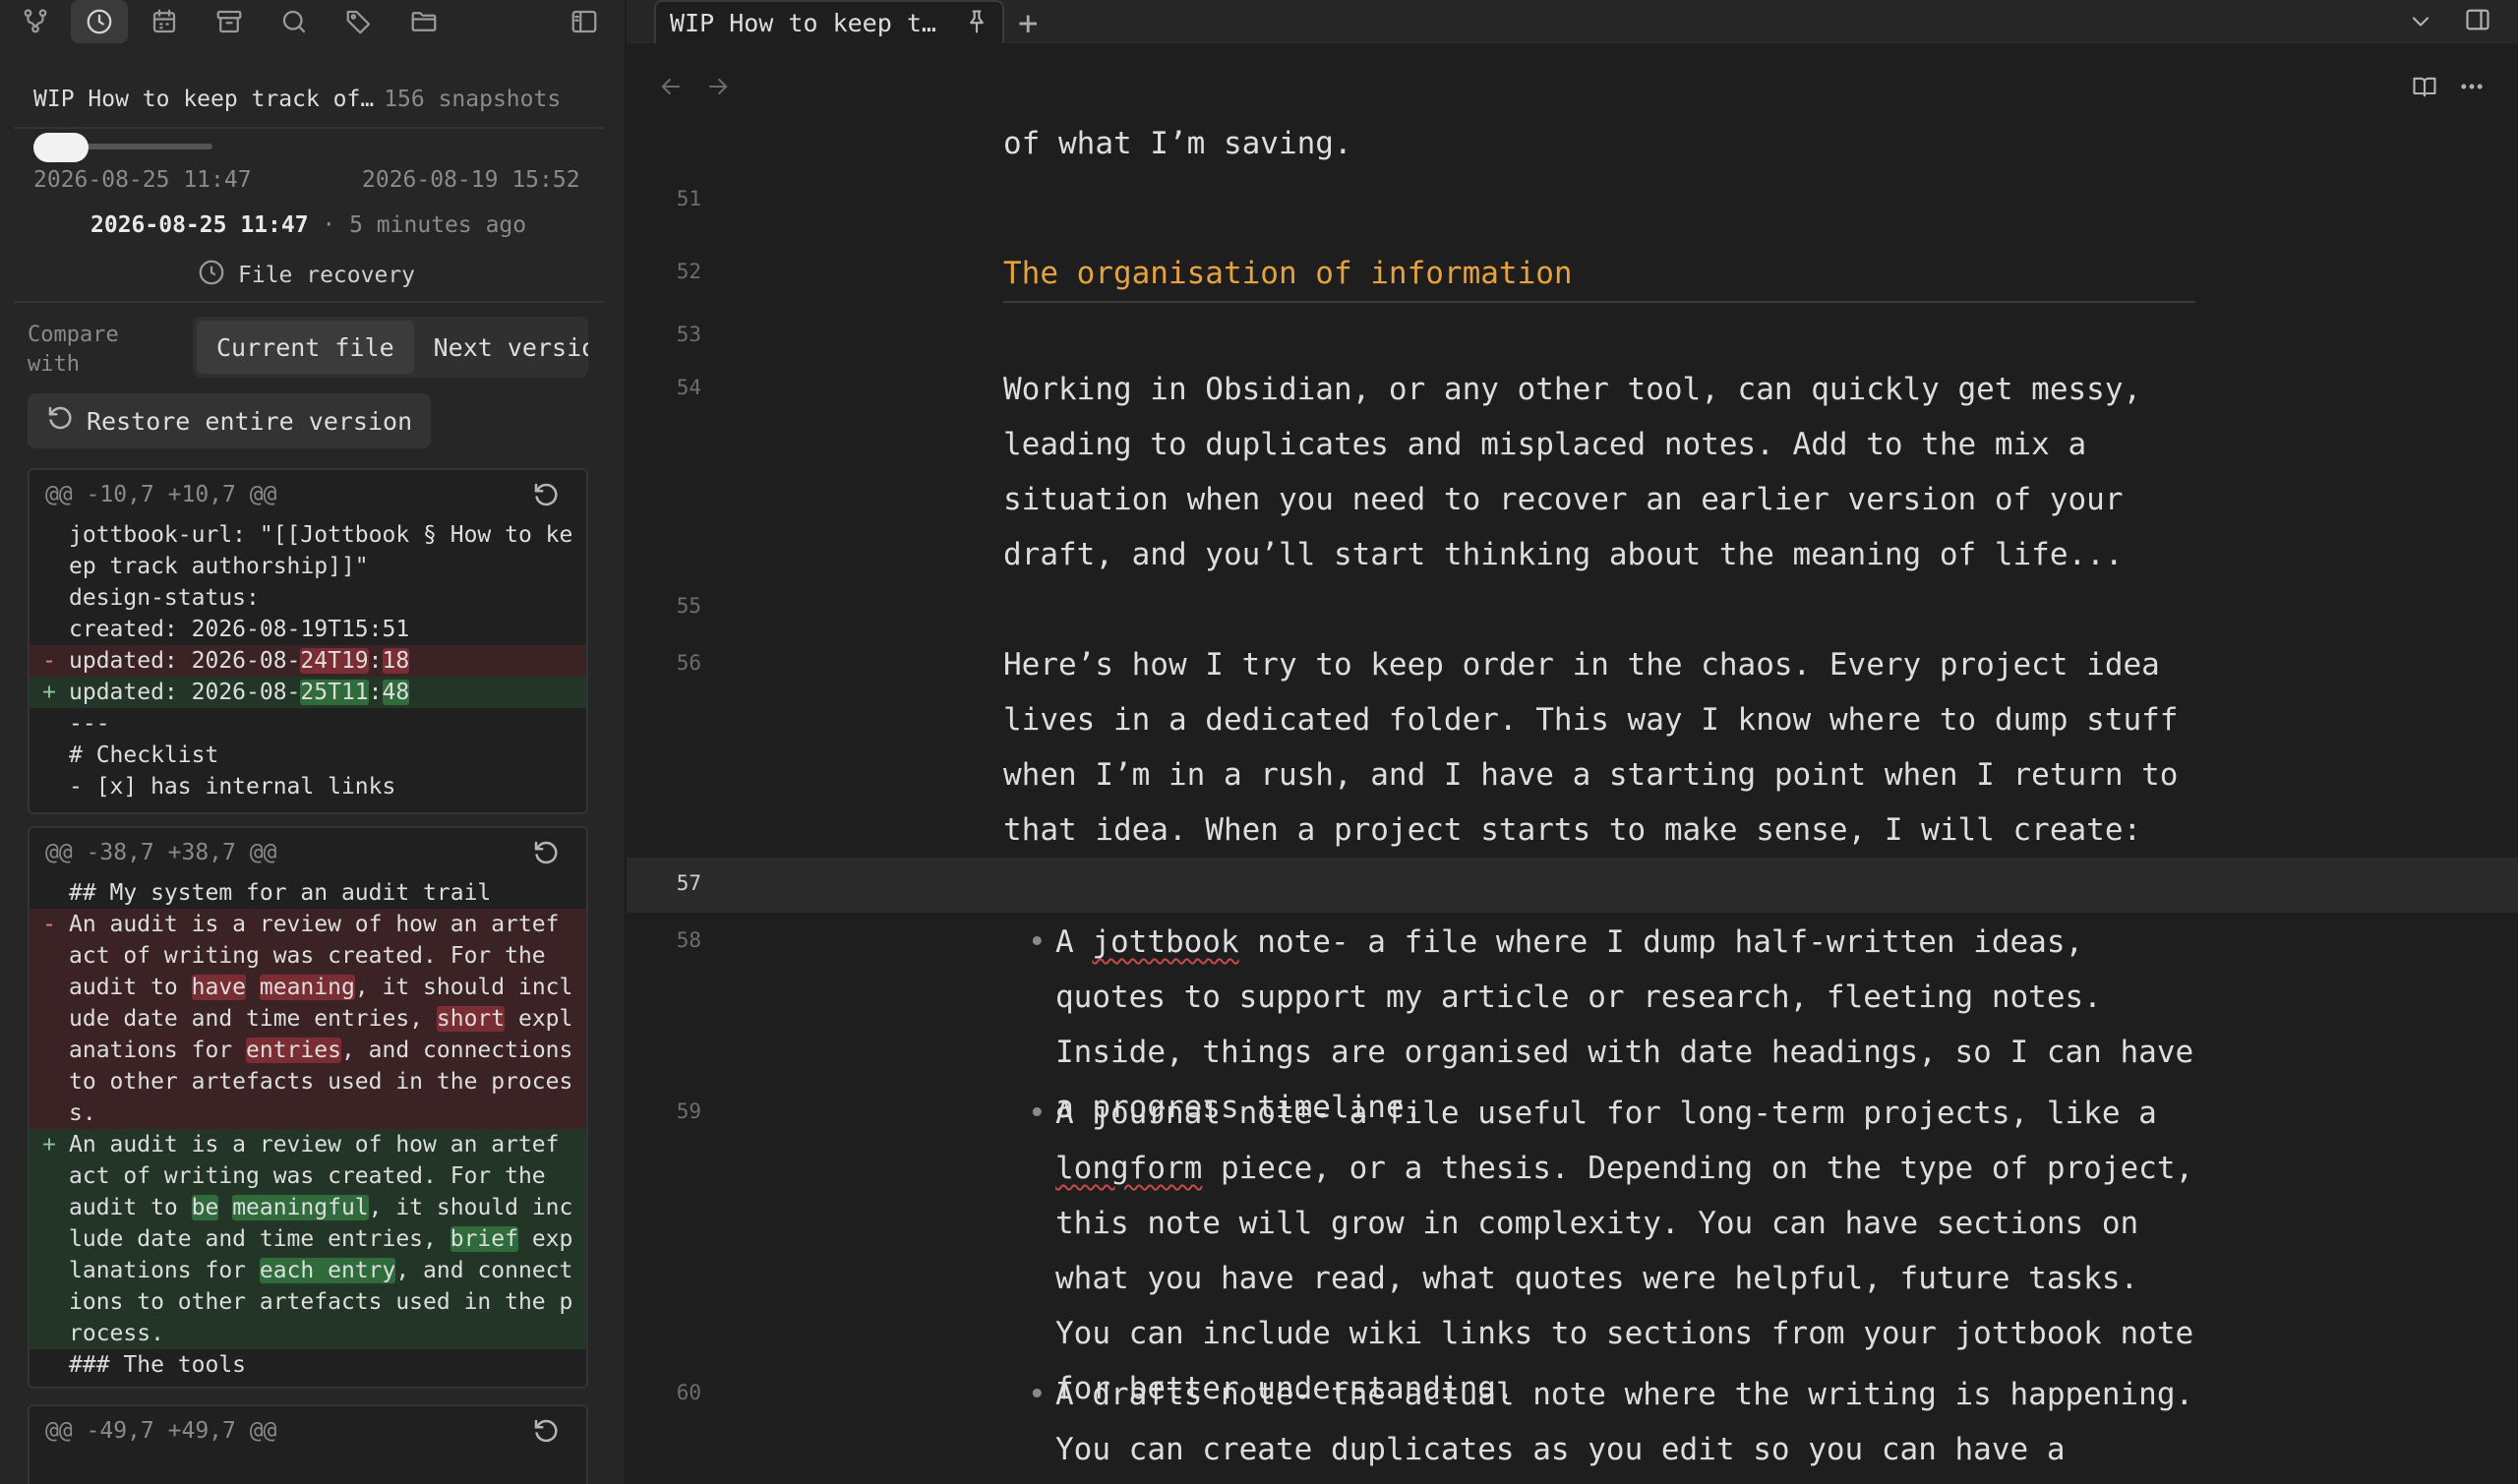  Describe the element at coordinates (185, 661) in the screenshot. I see `diff-text-span: updated: 2026-08-` at that location.